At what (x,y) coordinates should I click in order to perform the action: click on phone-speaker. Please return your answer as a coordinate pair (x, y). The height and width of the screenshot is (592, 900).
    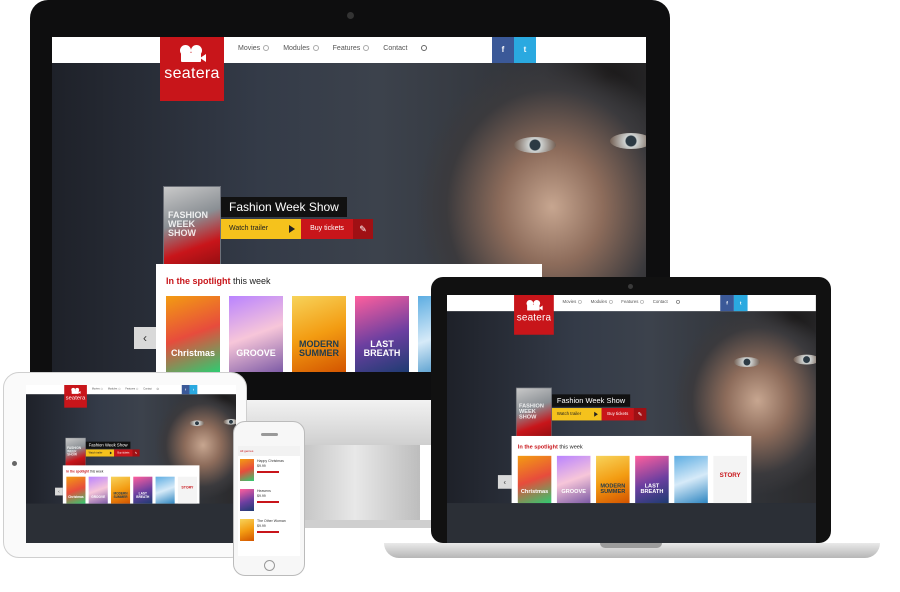
    Looking at the image, I should click on (269, 434).